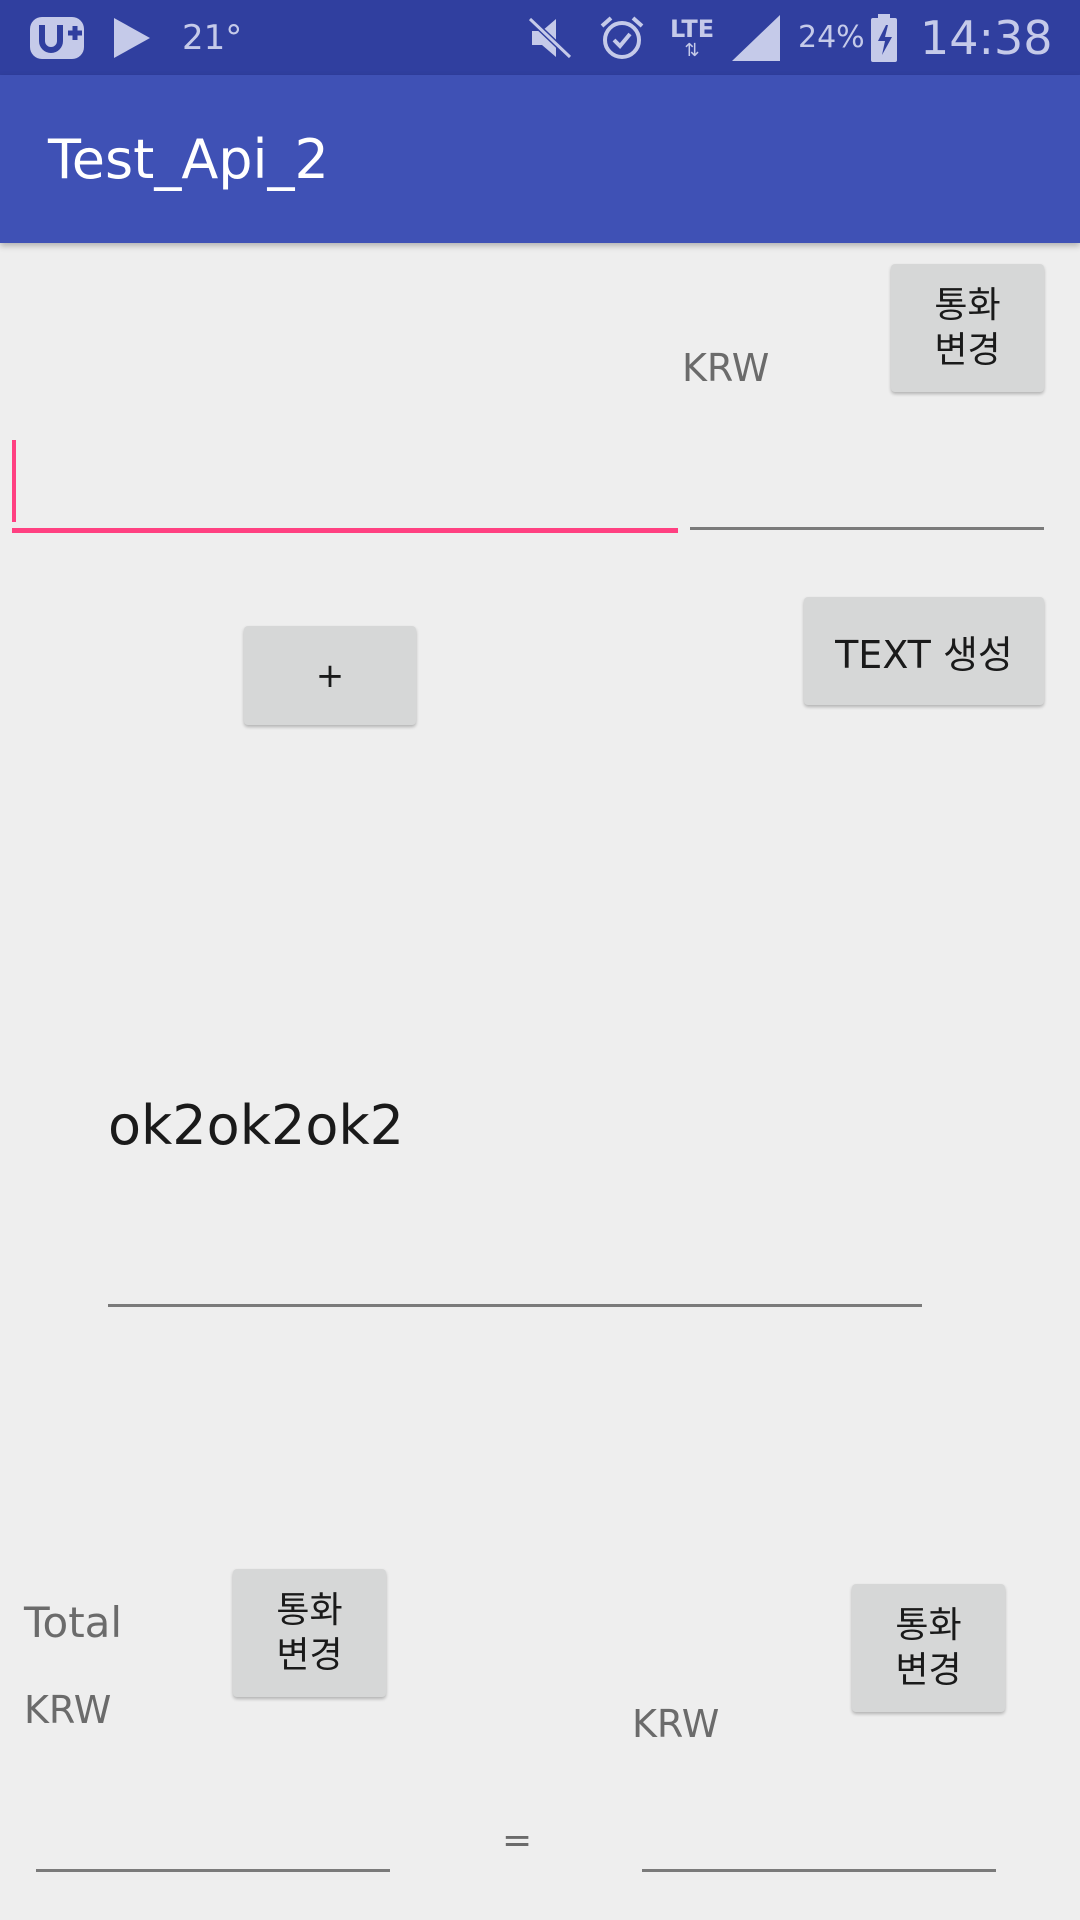 Image resolution: width=1080 pixels, height=1920 pixels. I want to click on plus-button: +, so click(330, 675).